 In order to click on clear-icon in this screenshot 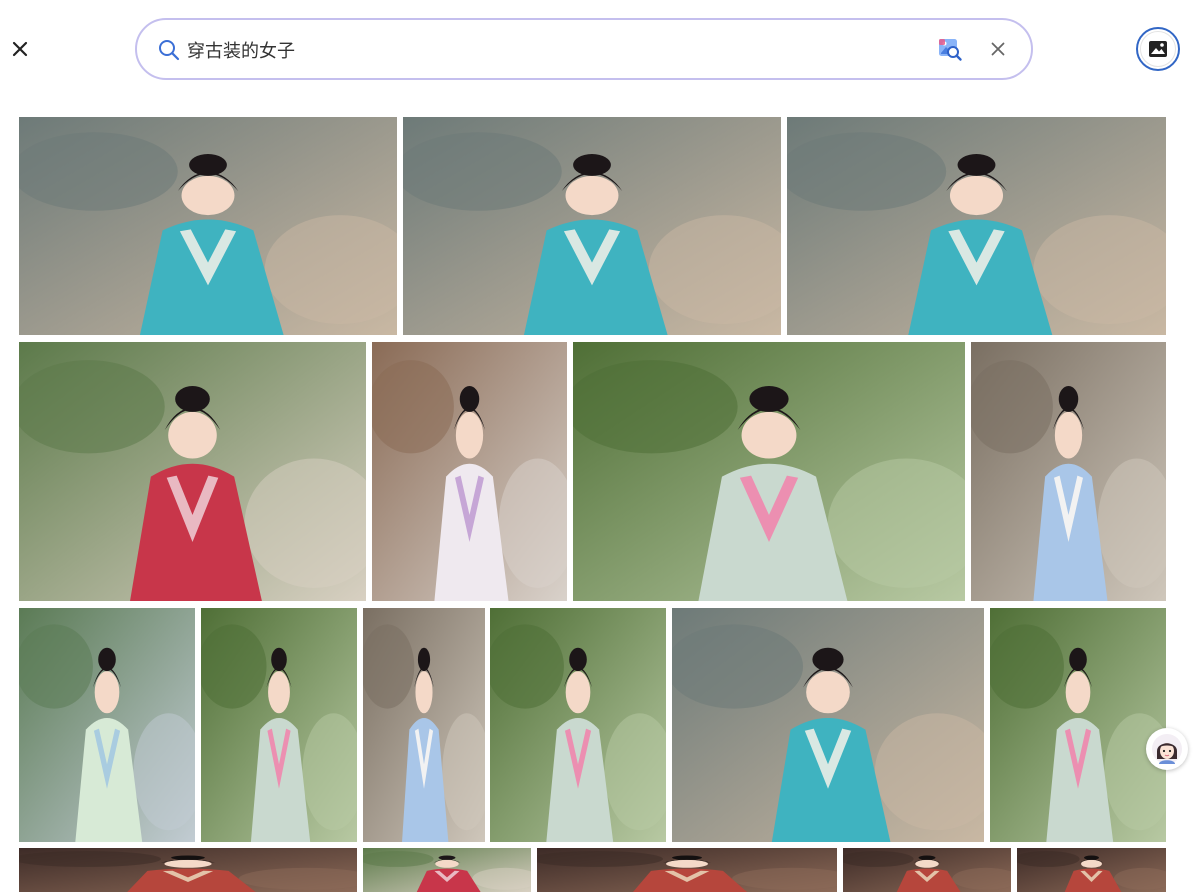, I will do `click(998, 49)`.